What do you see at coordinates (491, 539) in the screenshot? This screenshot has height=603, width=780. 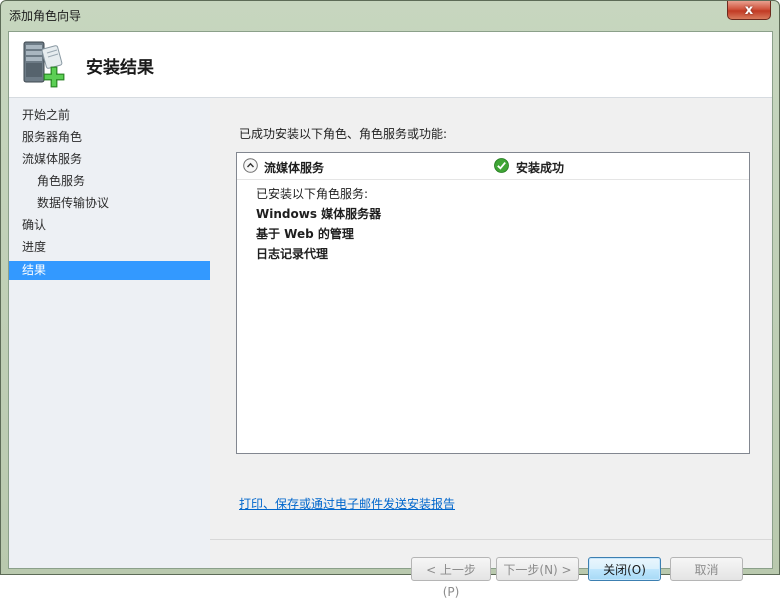 I see `footer-divider` at bounding box center [491, 539].